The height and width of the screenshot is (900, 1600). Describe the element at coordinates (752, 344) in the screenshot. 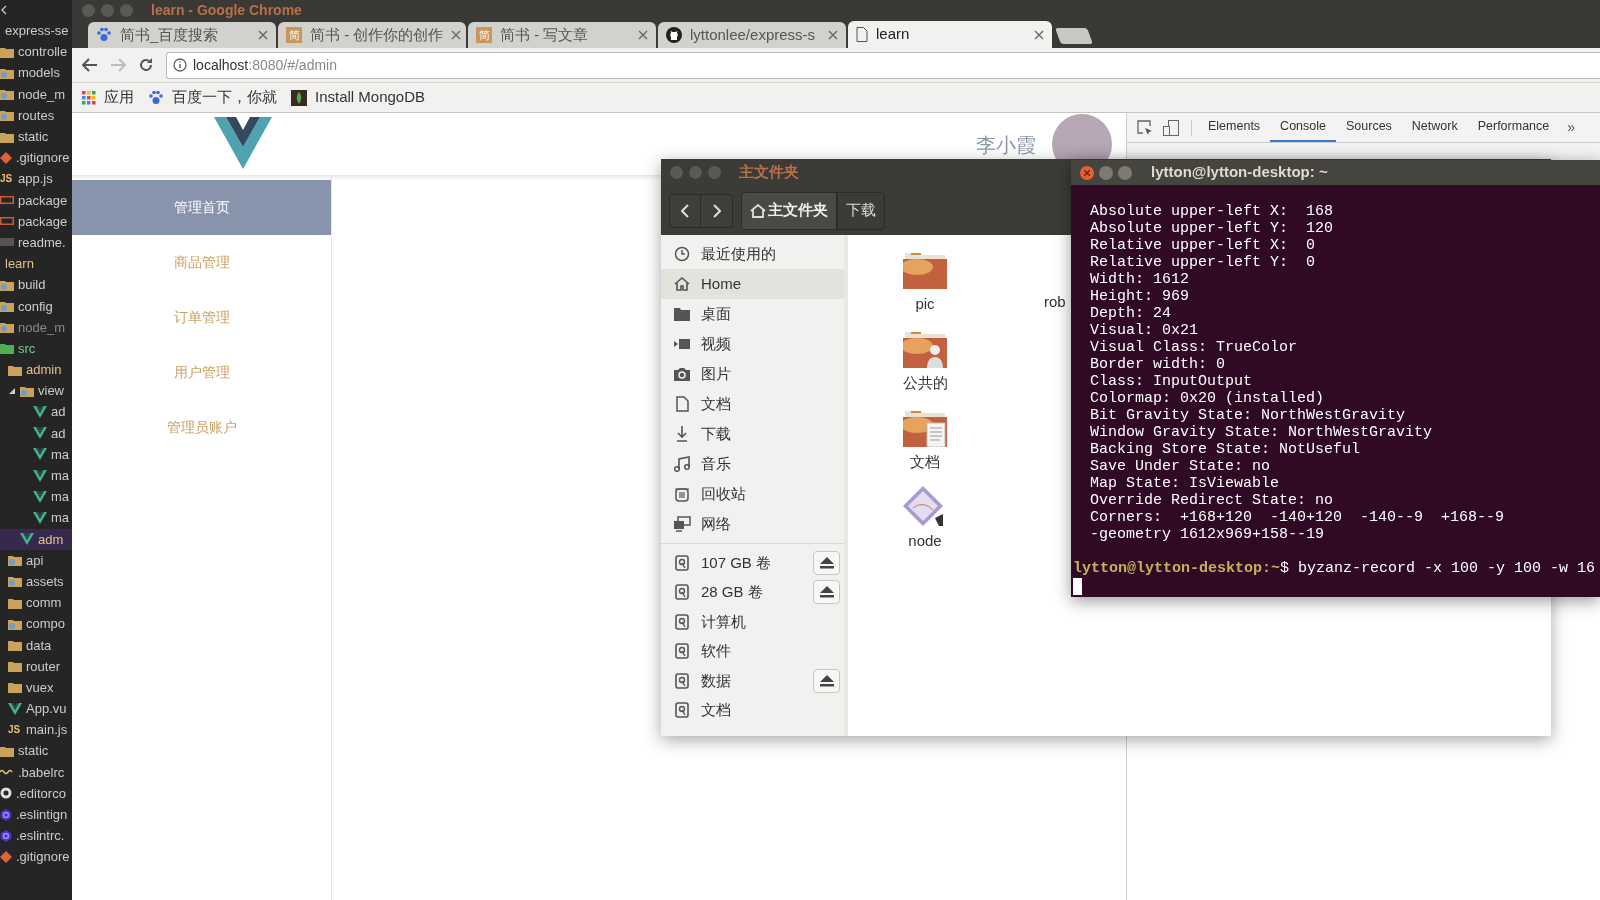

I see `sidebar-item: 视频` at that location.